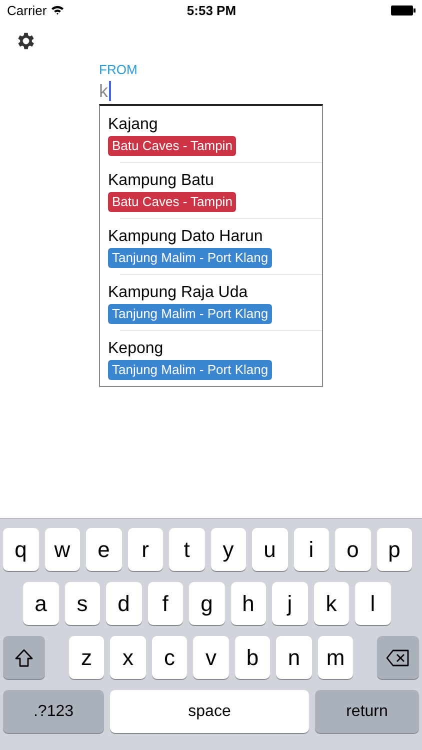 The height and width of the screenshot is (750, 422). I want to click on shift-key, so click(24, 657).